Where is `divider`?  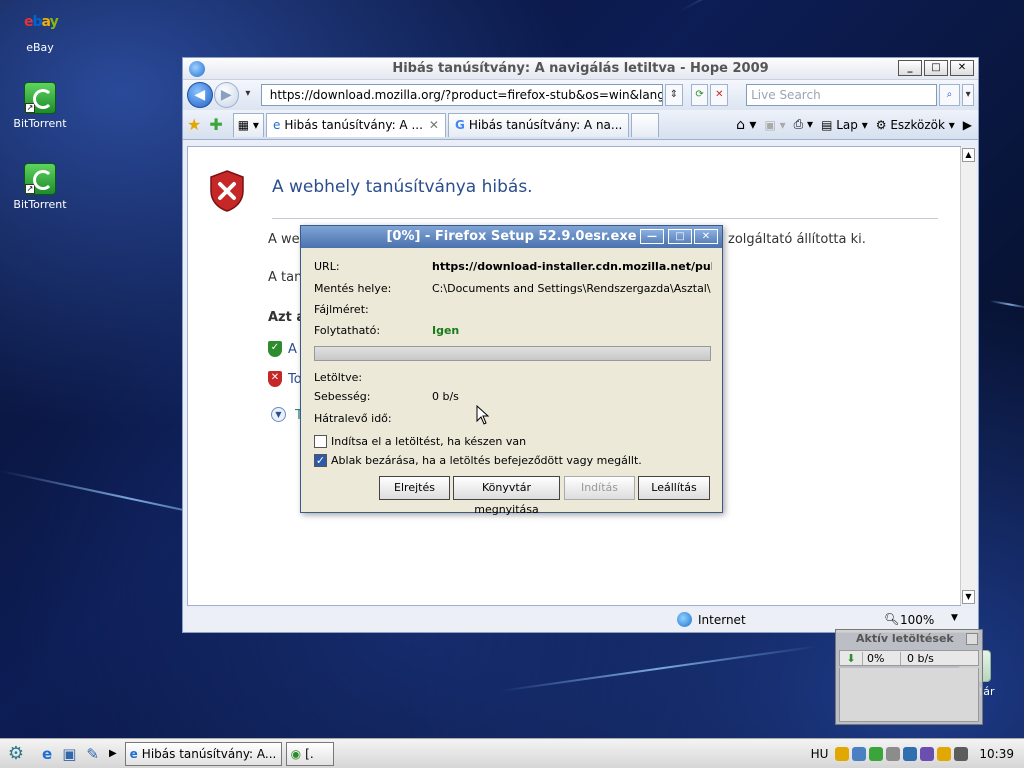
divider is located at coordinates (605, 218).